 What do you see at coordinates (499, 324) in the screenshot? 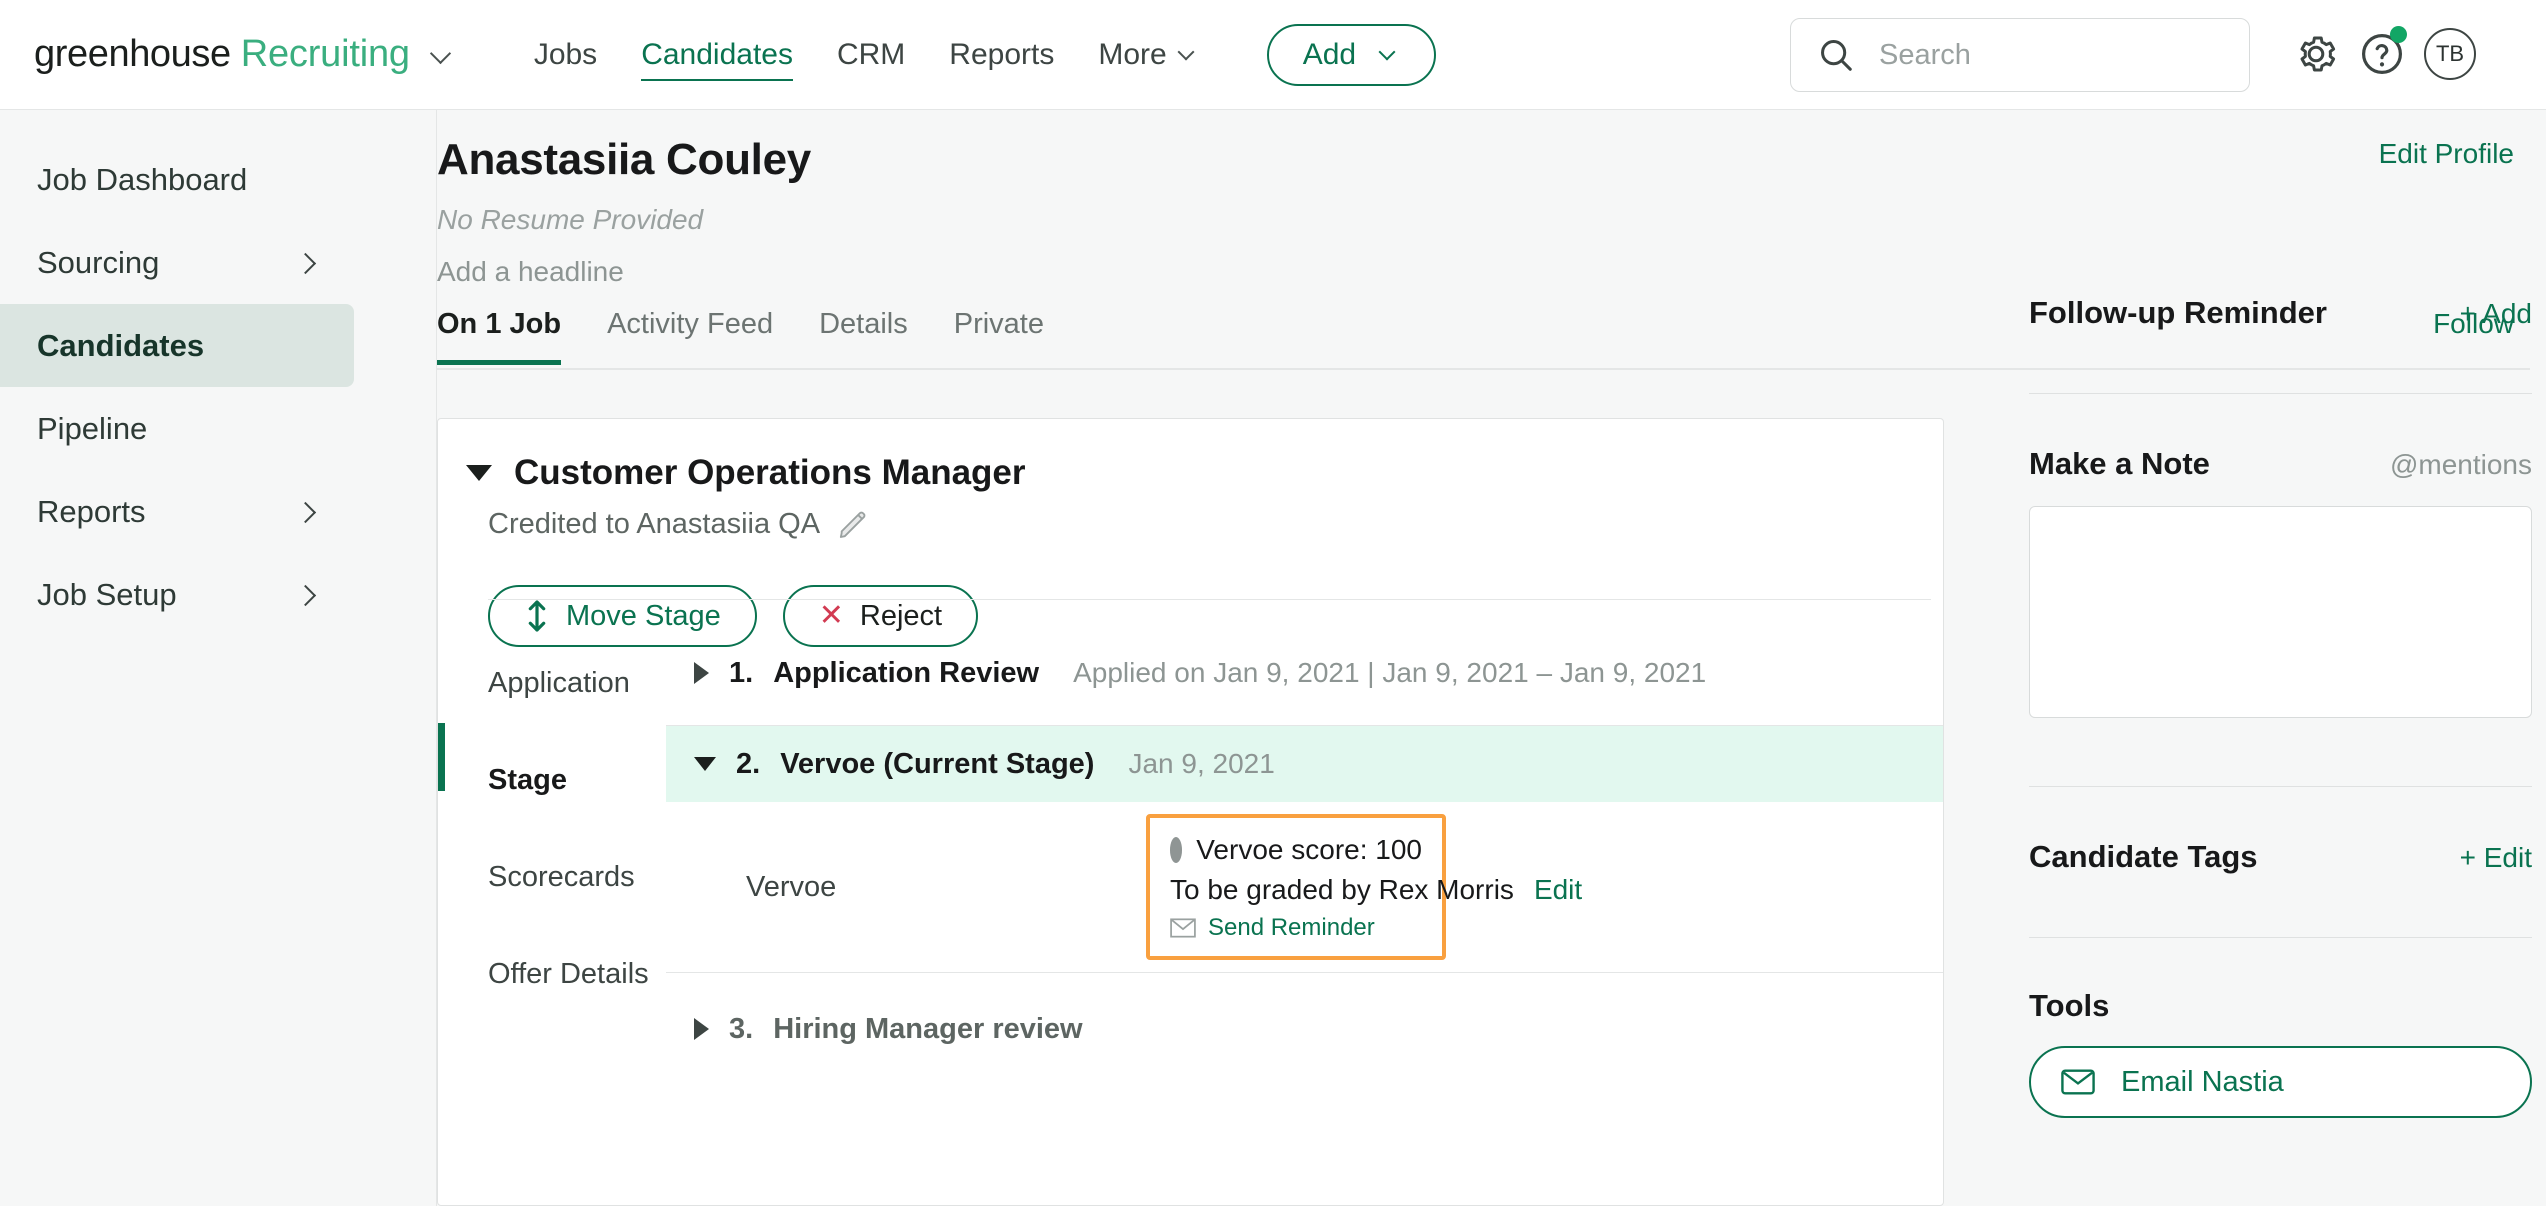
I see `tab-label: On 1 Job` at bounding box center [499, 324].